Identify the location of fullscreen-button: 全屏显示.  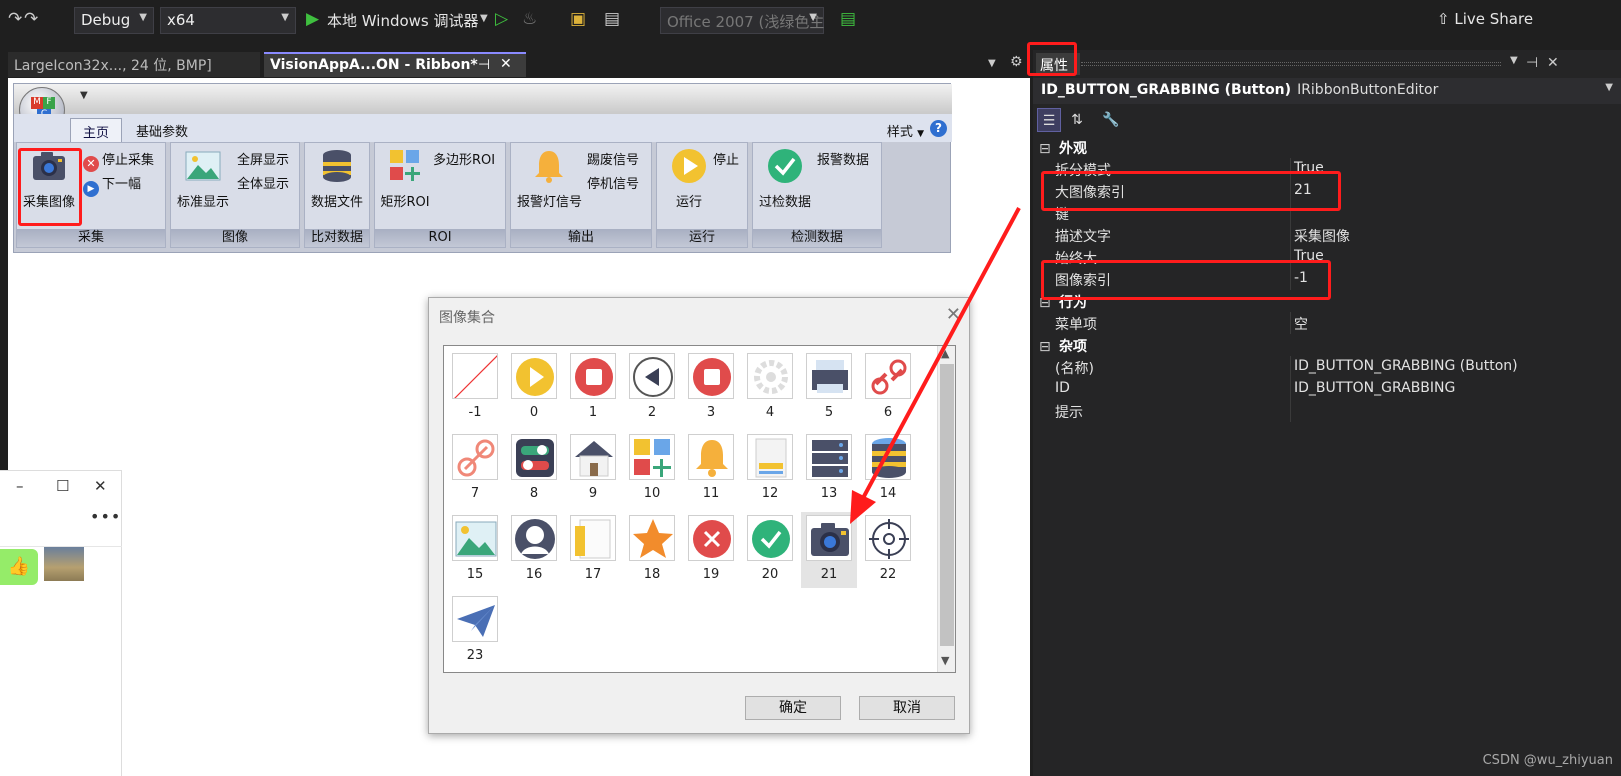
(263, 159).